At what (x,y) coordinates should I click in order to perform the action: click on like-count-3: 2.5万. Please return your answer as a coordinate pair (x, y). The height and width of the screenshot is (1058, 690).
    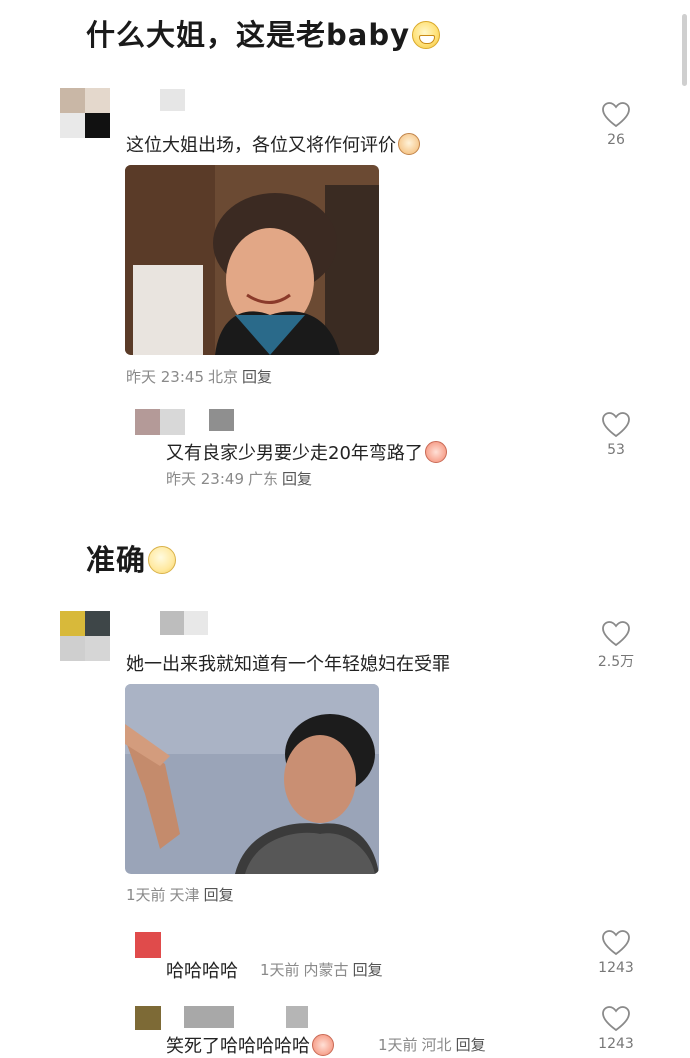
    Looking at the image, I should click on (616, 662).